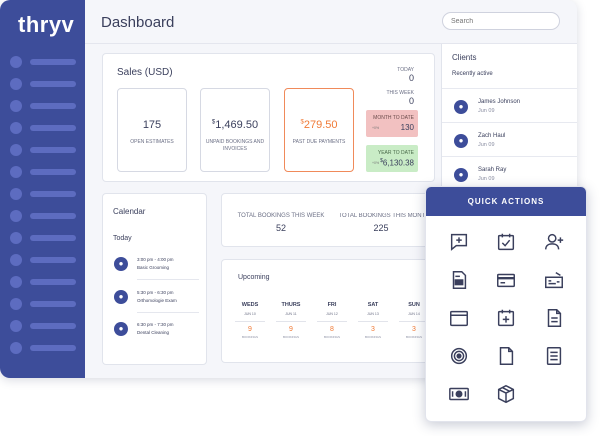 This screenshot has width=601, height=436. What do you see at coordinates (509, 107) in the screenshot?
I see `client-row: ● James Johnson Jun 09` at bounding box center [509, 107].